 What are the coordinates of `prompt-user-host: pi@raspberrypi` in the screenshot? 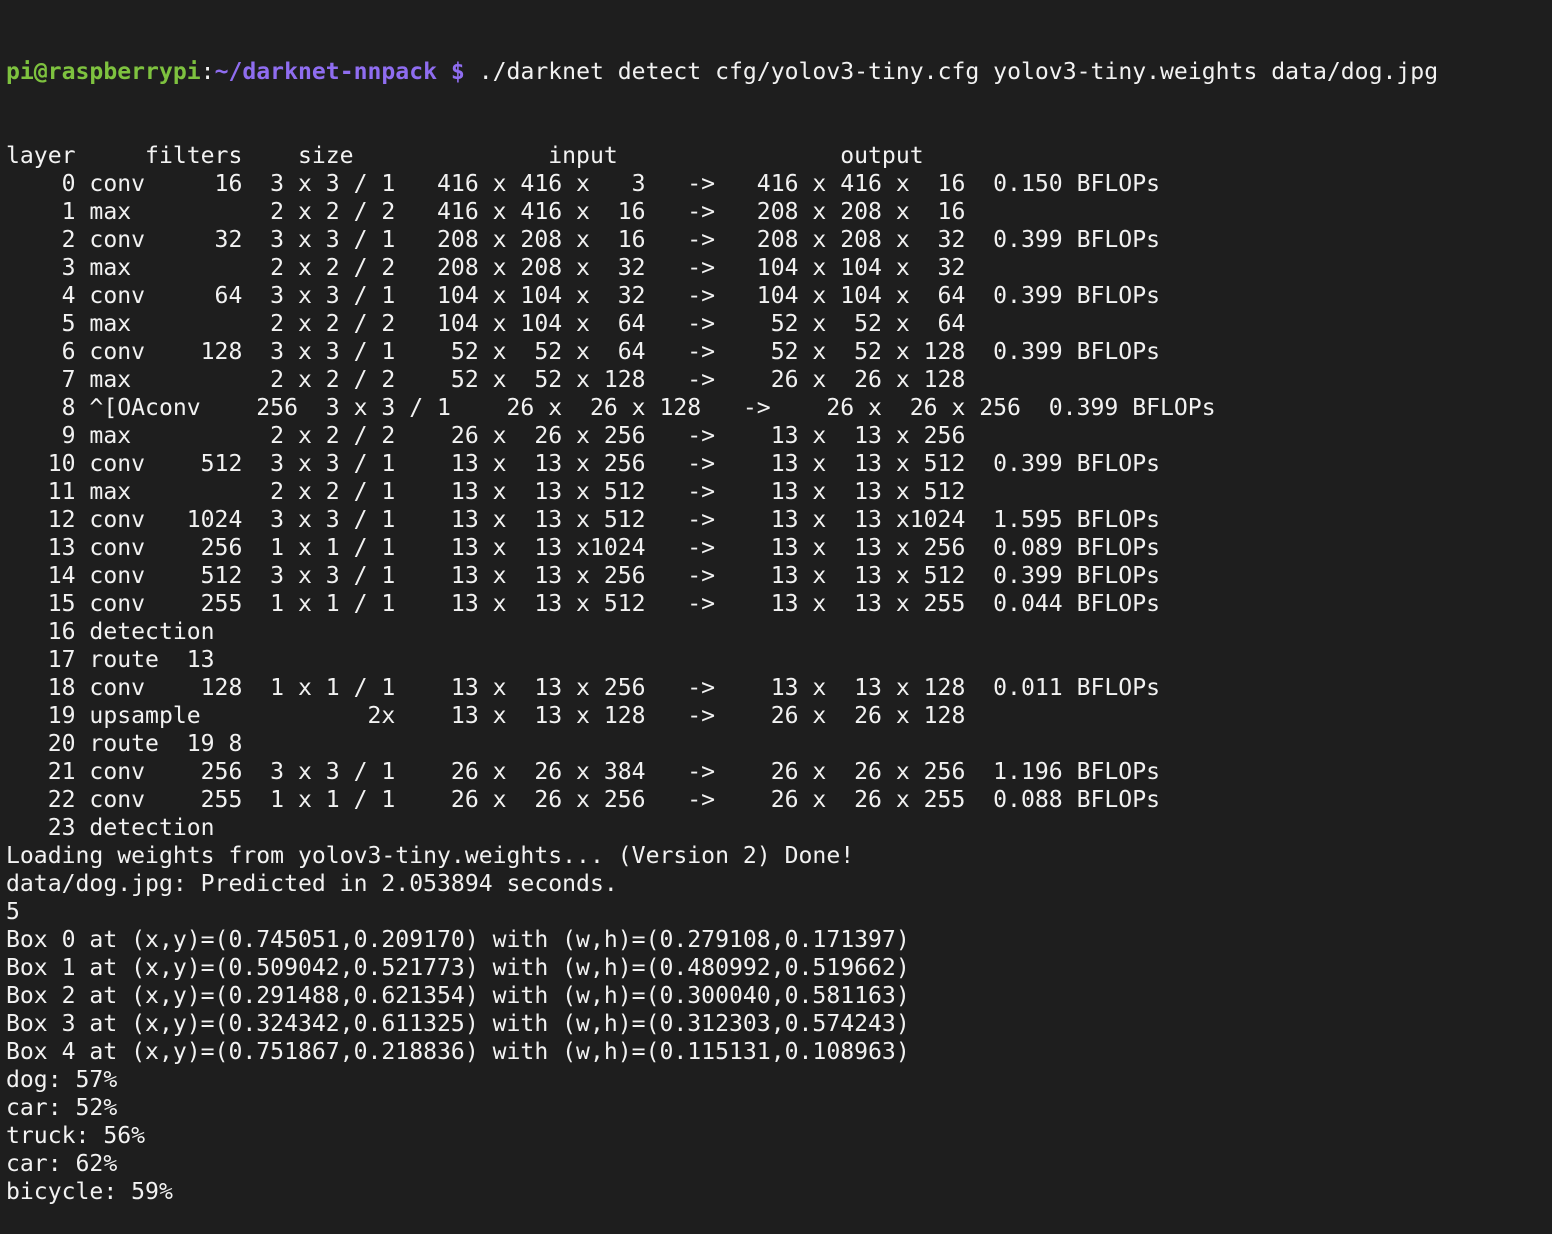 It's located at (103, 72).